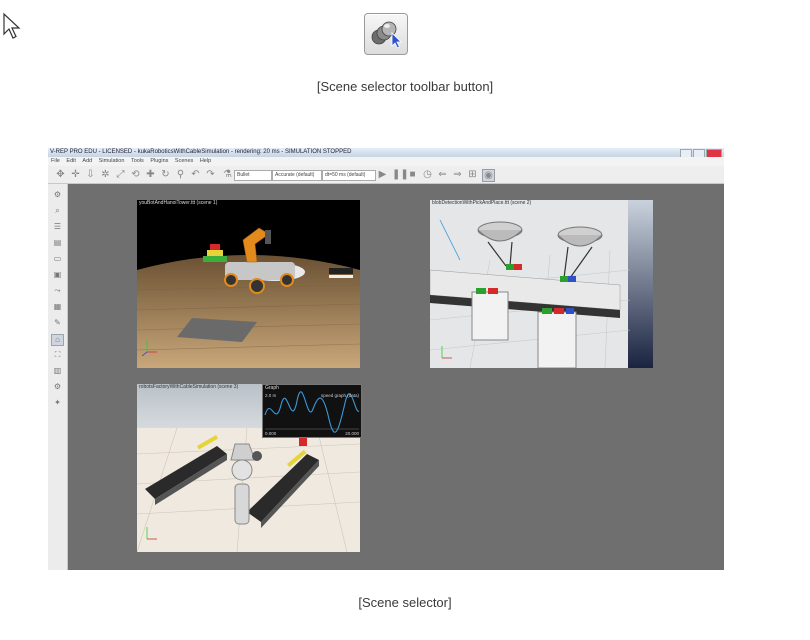 The width and height of the screenshot is (810, 640). Describe the element at coordinates (184, 161) in the screenshot. I see `menu-scenes: Scenes` at that location.